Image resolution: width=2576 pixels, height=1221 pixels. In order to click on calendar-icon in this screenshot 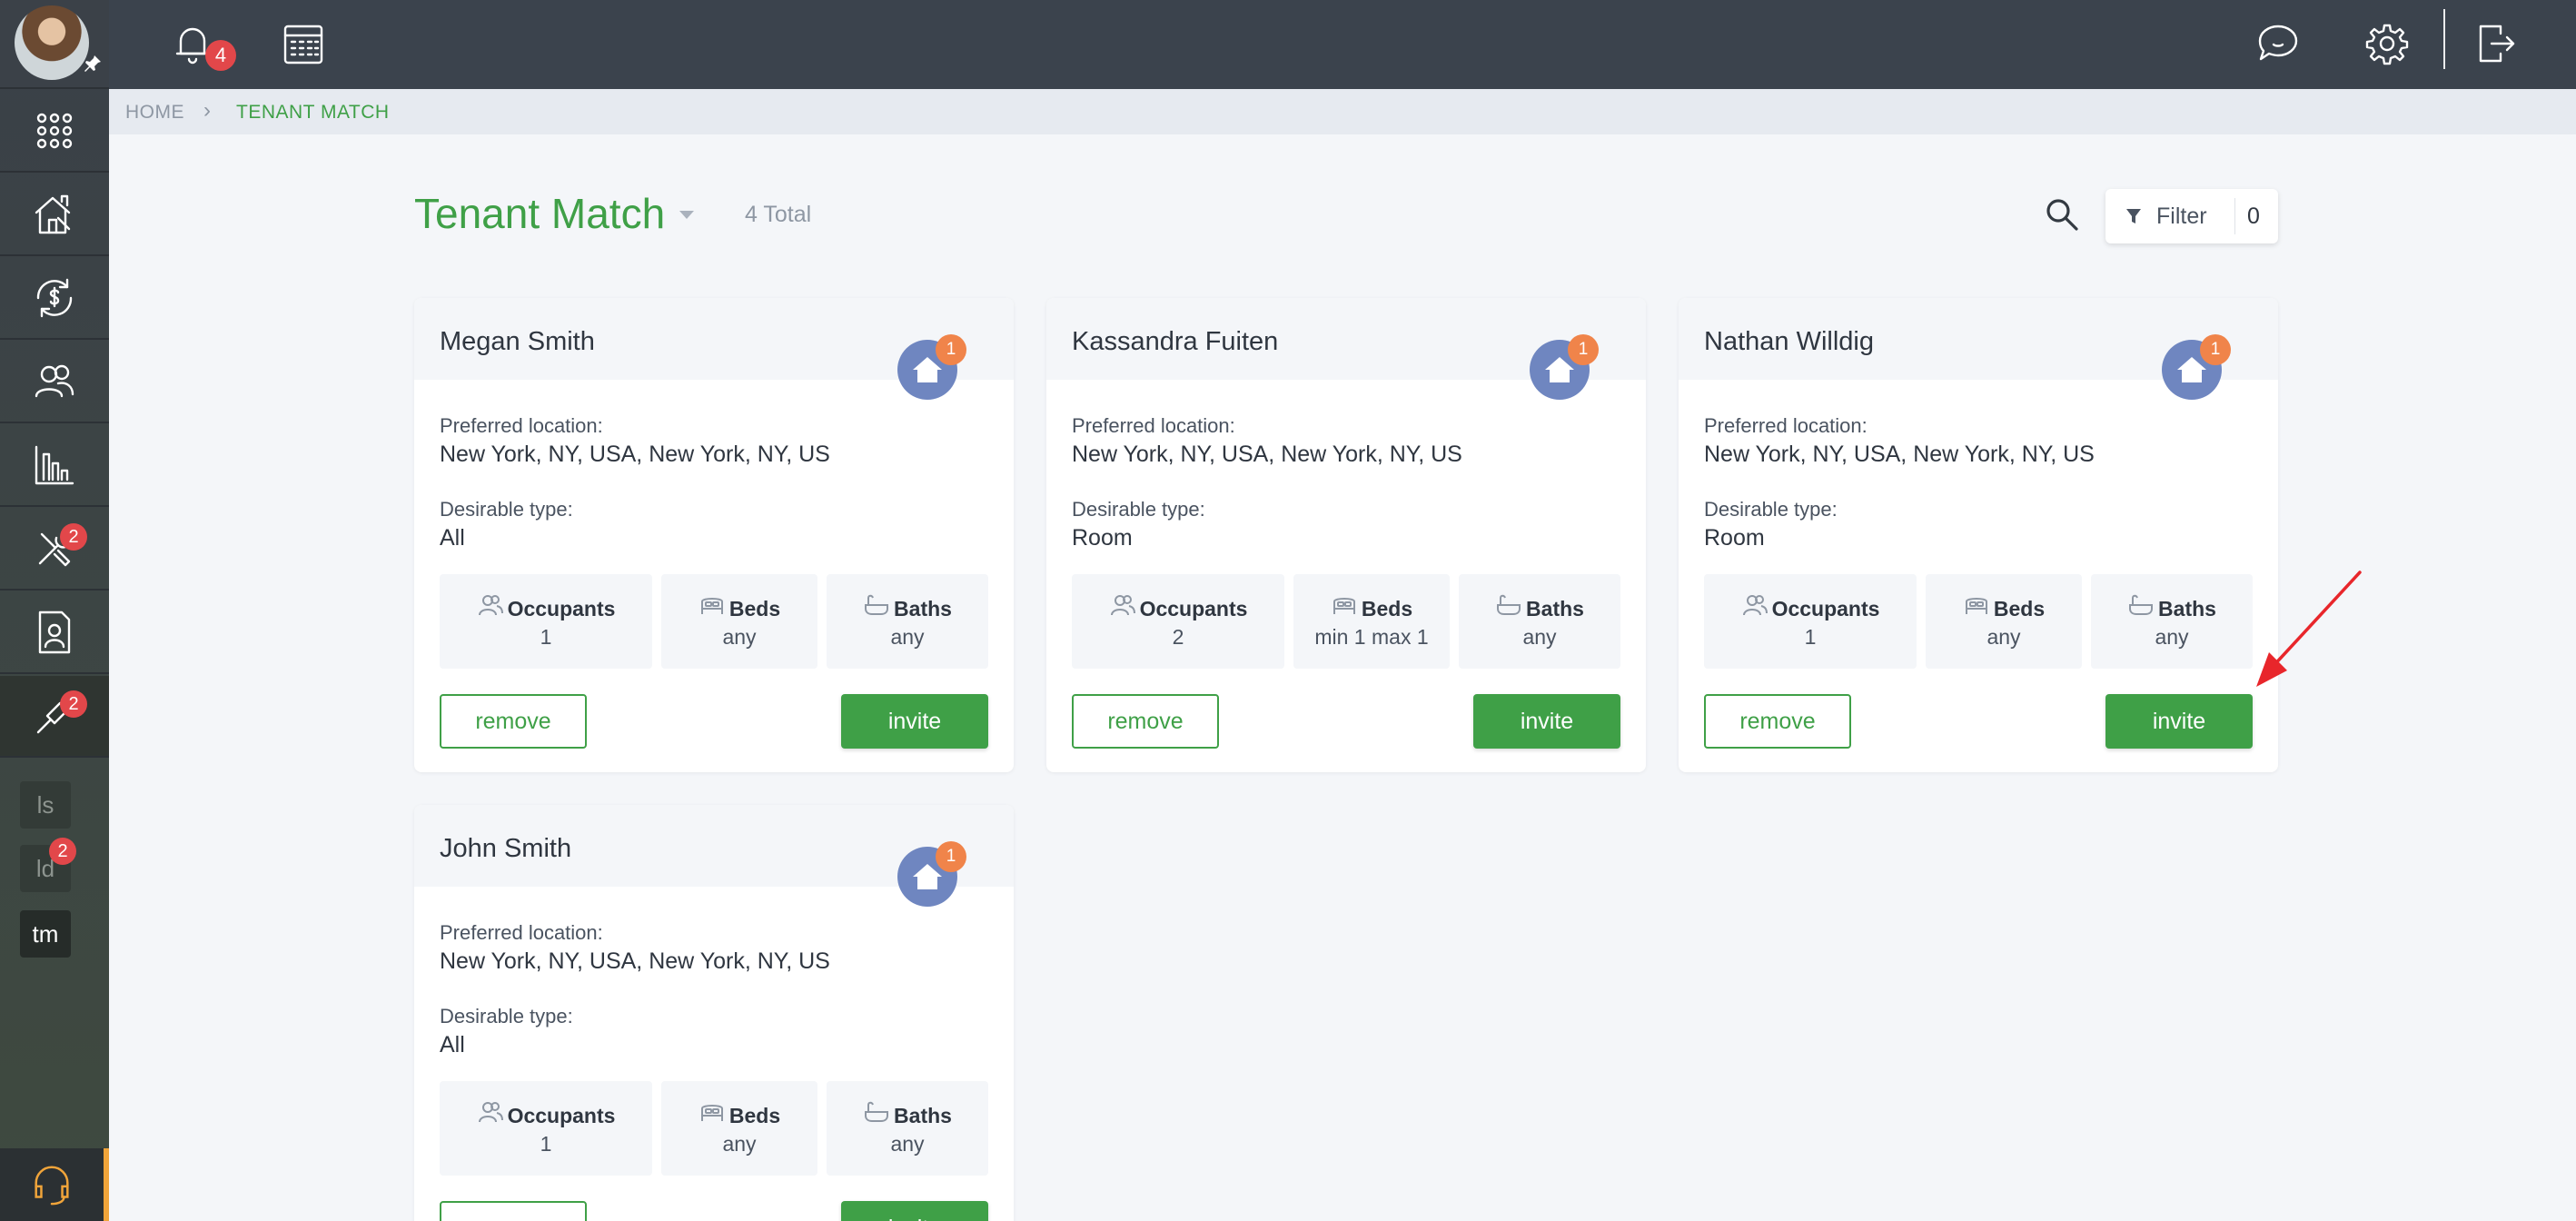, I will do `click(303, 45)`.